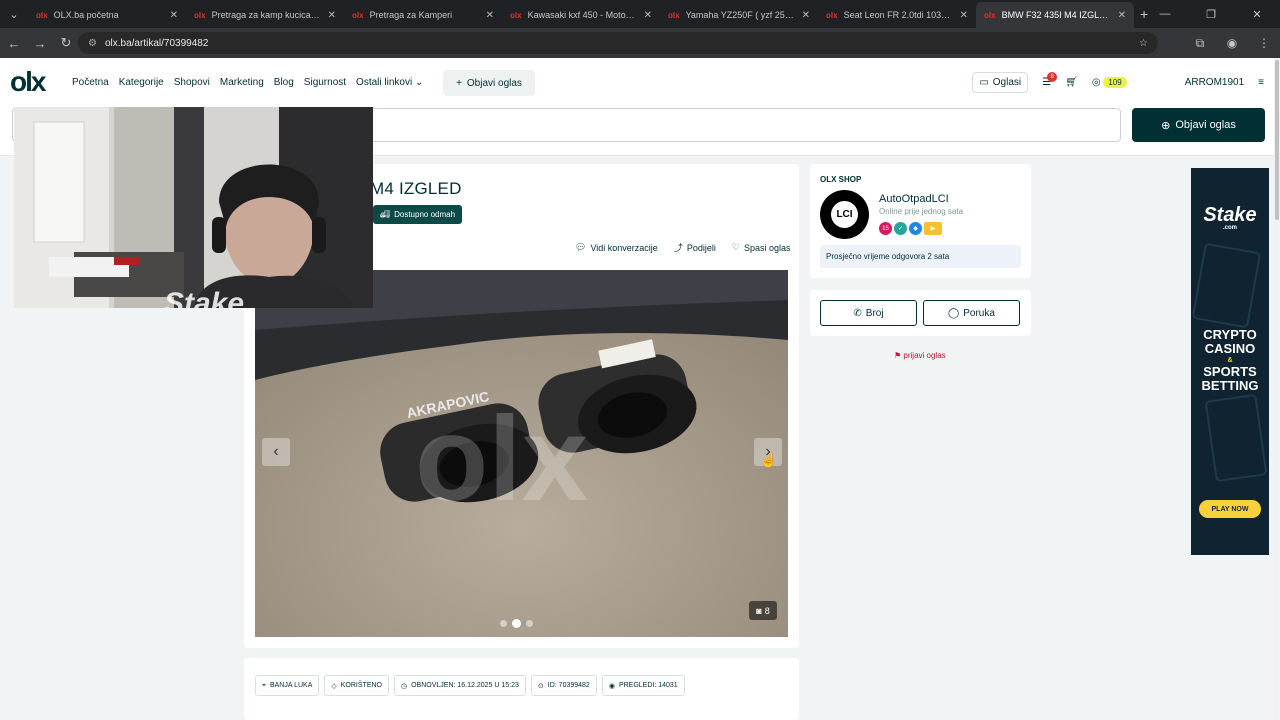 Image resolution: width=1280 pixels, height=720 pixels. What do you see at coordinates (1198, 125) in the screenshot?
I see `post-ad-big-button: ⊕ Objavi oglas` at bounding box center [1198, 125].